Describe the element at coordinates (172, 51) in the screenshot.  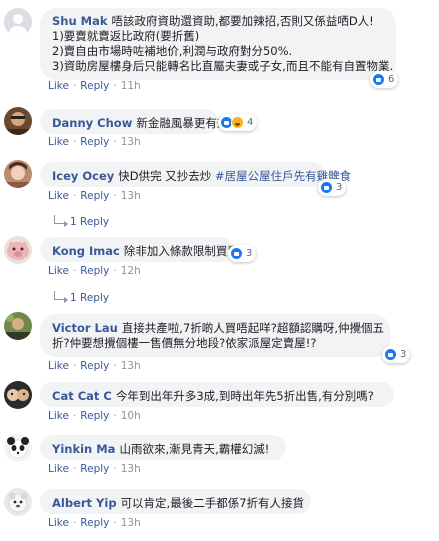
I see `comment-text: 2)賣自由市場時咗補地价,利潤与政府對分50%.` at that location.